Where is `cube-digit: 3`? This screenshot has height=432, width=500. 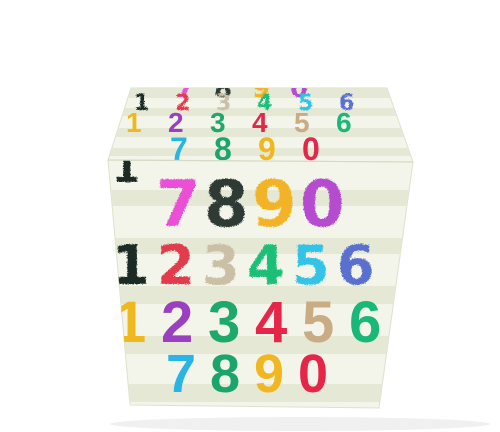 cube-digit: 3 is located at coordinates (221, 265).